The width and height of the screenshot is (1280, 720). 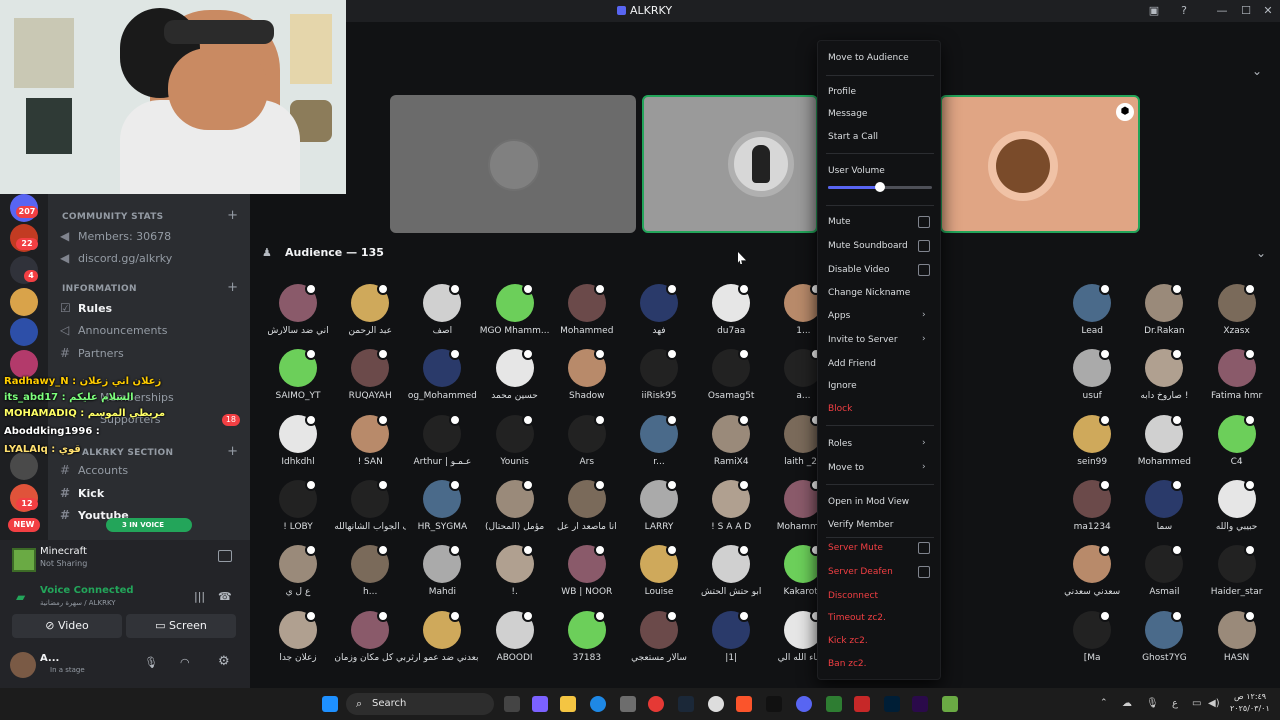 I want to click on audience-collapse-icon: ⌄, so click(x=1261, y=253).